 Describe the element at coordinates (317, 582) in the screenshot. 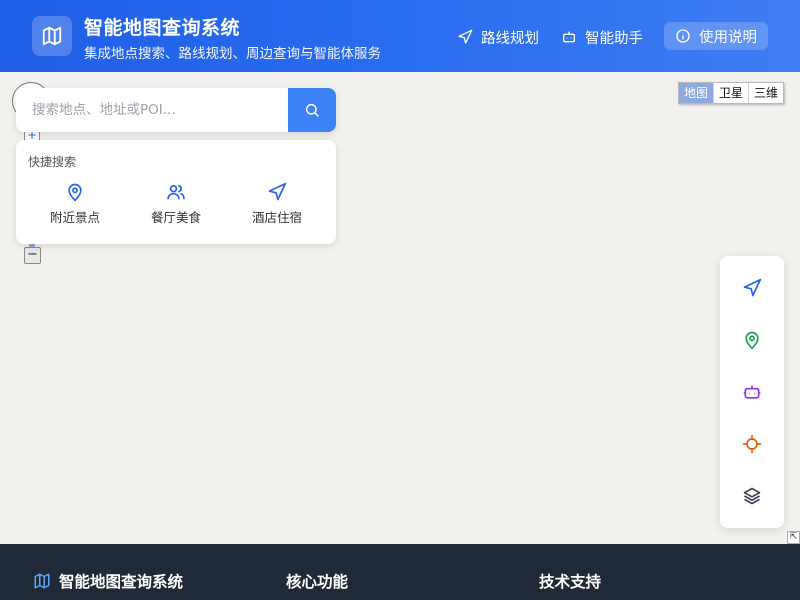

I see `footer-core-features-heading: 核心功能` at that location.